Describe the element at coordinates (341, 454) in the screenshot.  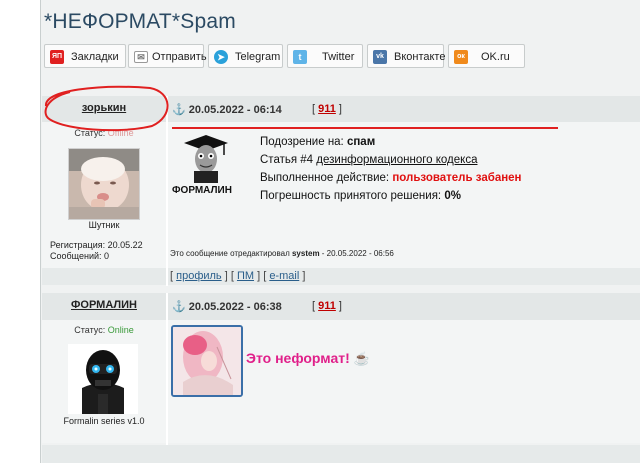
I see `post-footer` at that location.